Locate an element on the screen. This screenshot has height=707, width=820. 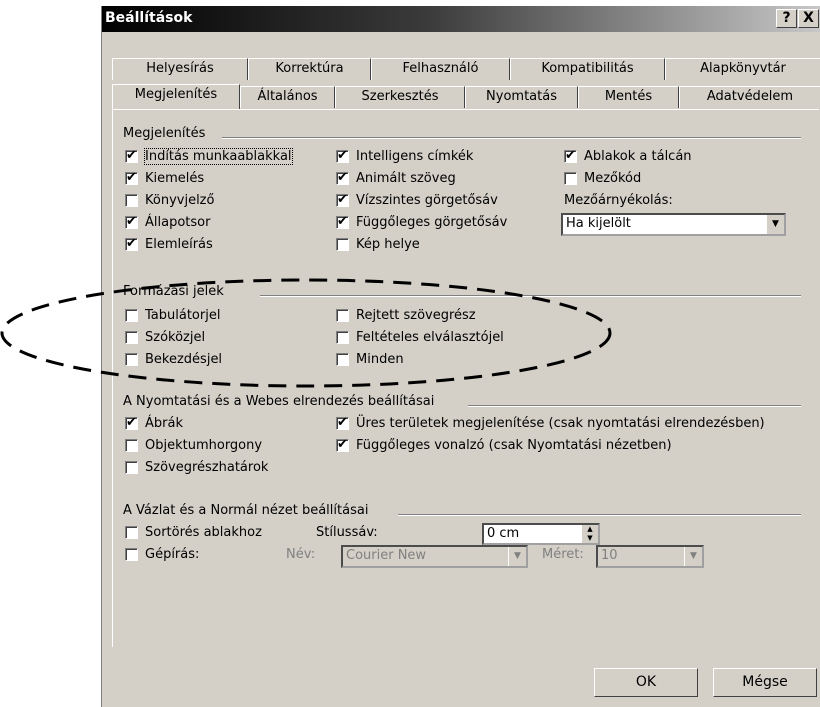
dashed-ellipse is located at coordinates (306, 333).